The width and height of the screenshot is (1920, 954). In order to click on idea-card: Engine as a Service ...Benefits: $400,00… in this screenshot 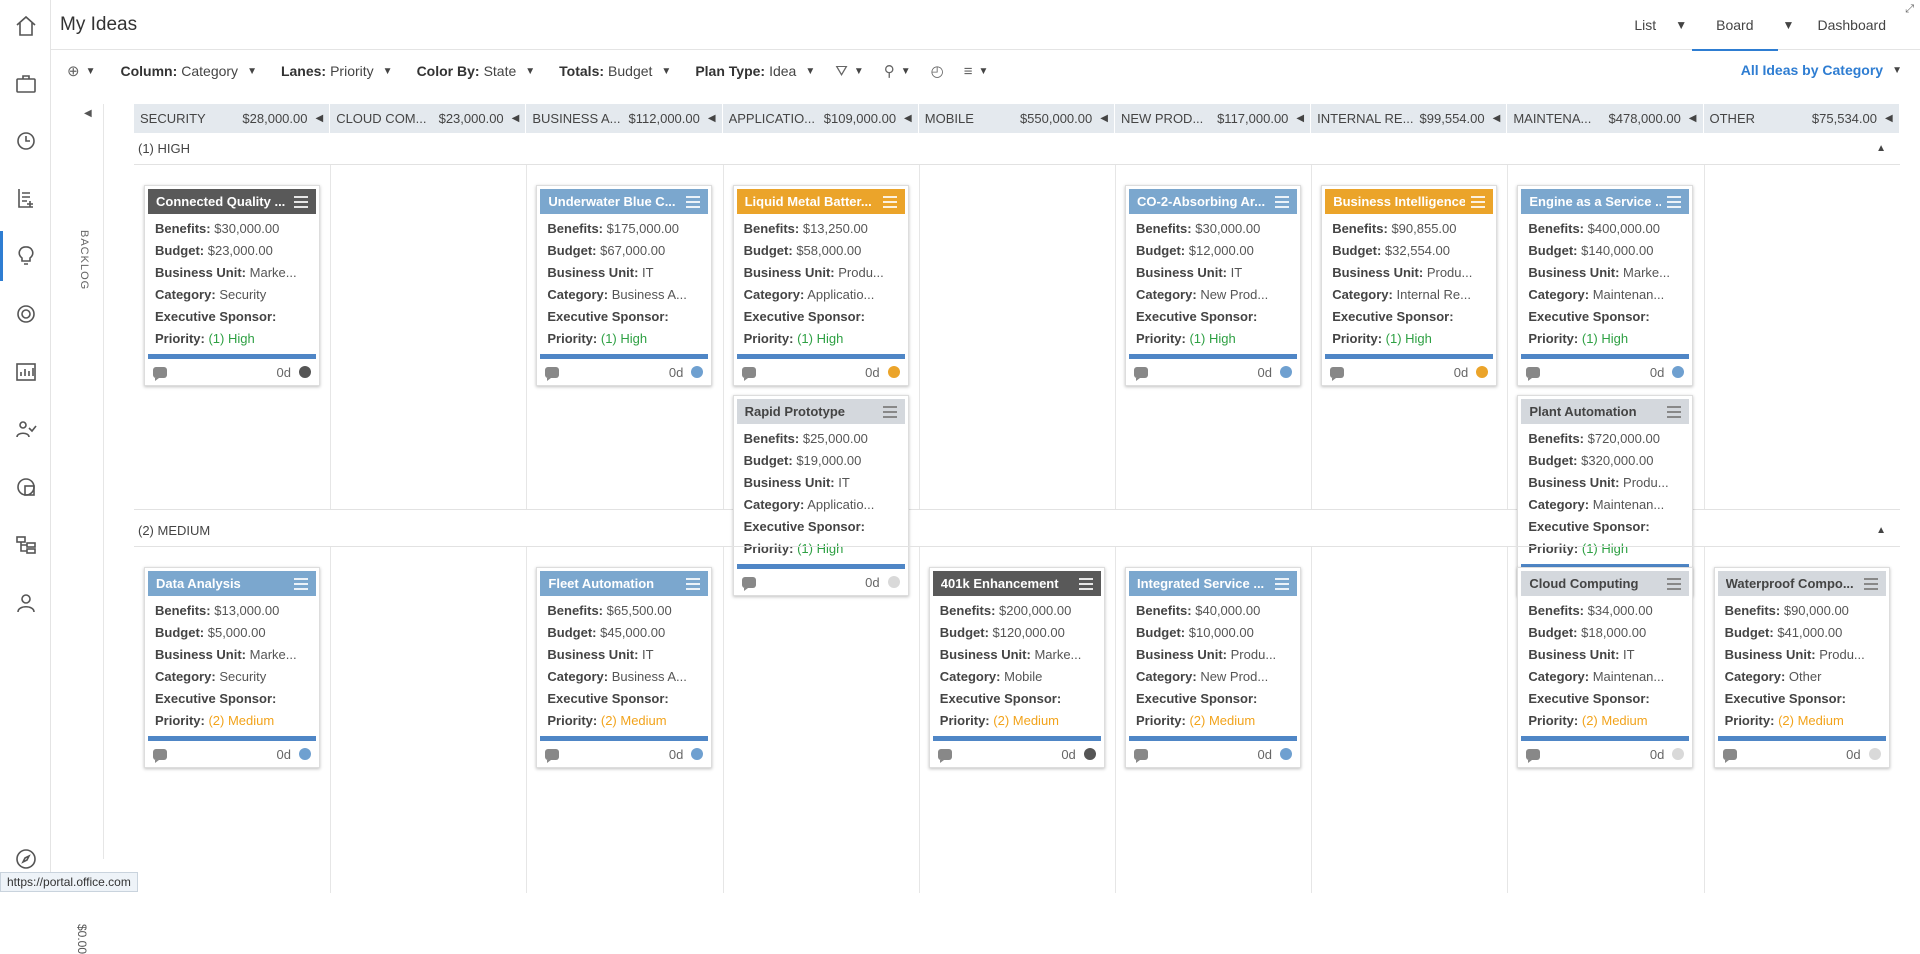, I will do `click(1605, 285)`.